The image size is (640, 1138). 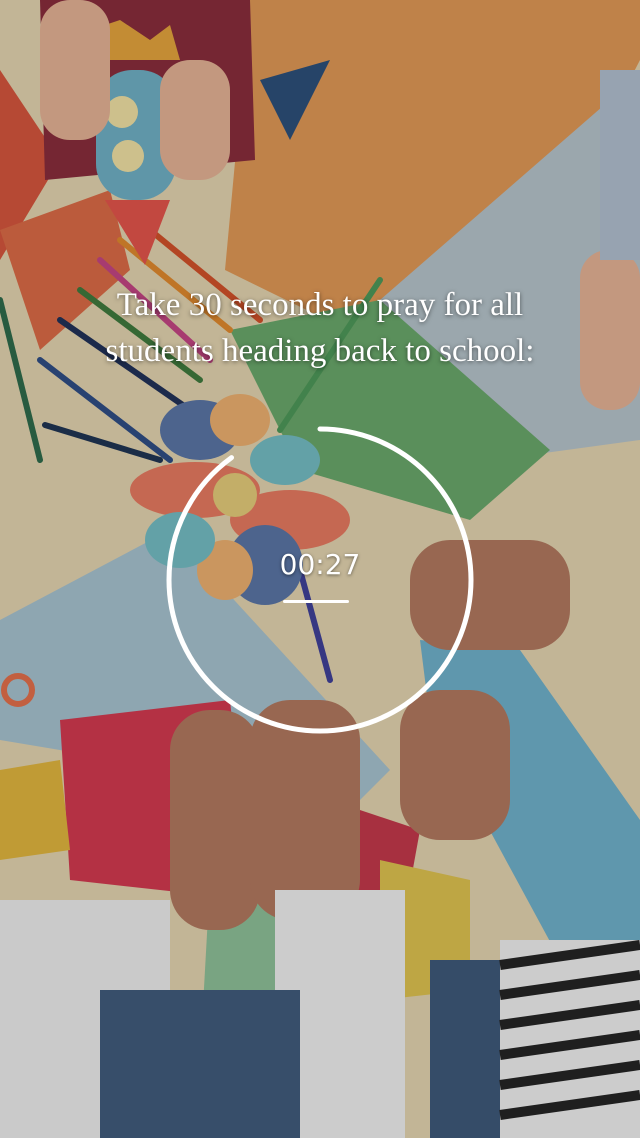 What do you see at coordinates (316, 601) in the screenshot?
I see `countdown-underline` at bounding box center [316, 601].